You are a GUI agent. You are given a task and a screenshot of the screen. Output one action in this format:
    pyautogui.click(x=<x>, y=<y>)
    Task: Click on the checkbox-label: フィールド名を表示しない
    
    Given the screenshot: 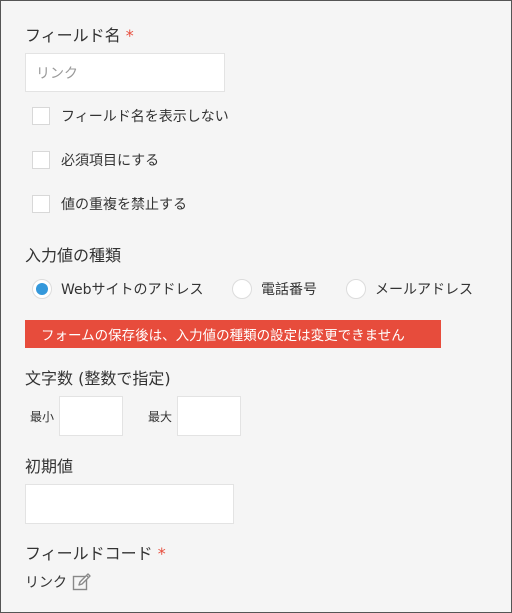 What is the action you would take?
    pyautogui.click(x=145, y=117)
    